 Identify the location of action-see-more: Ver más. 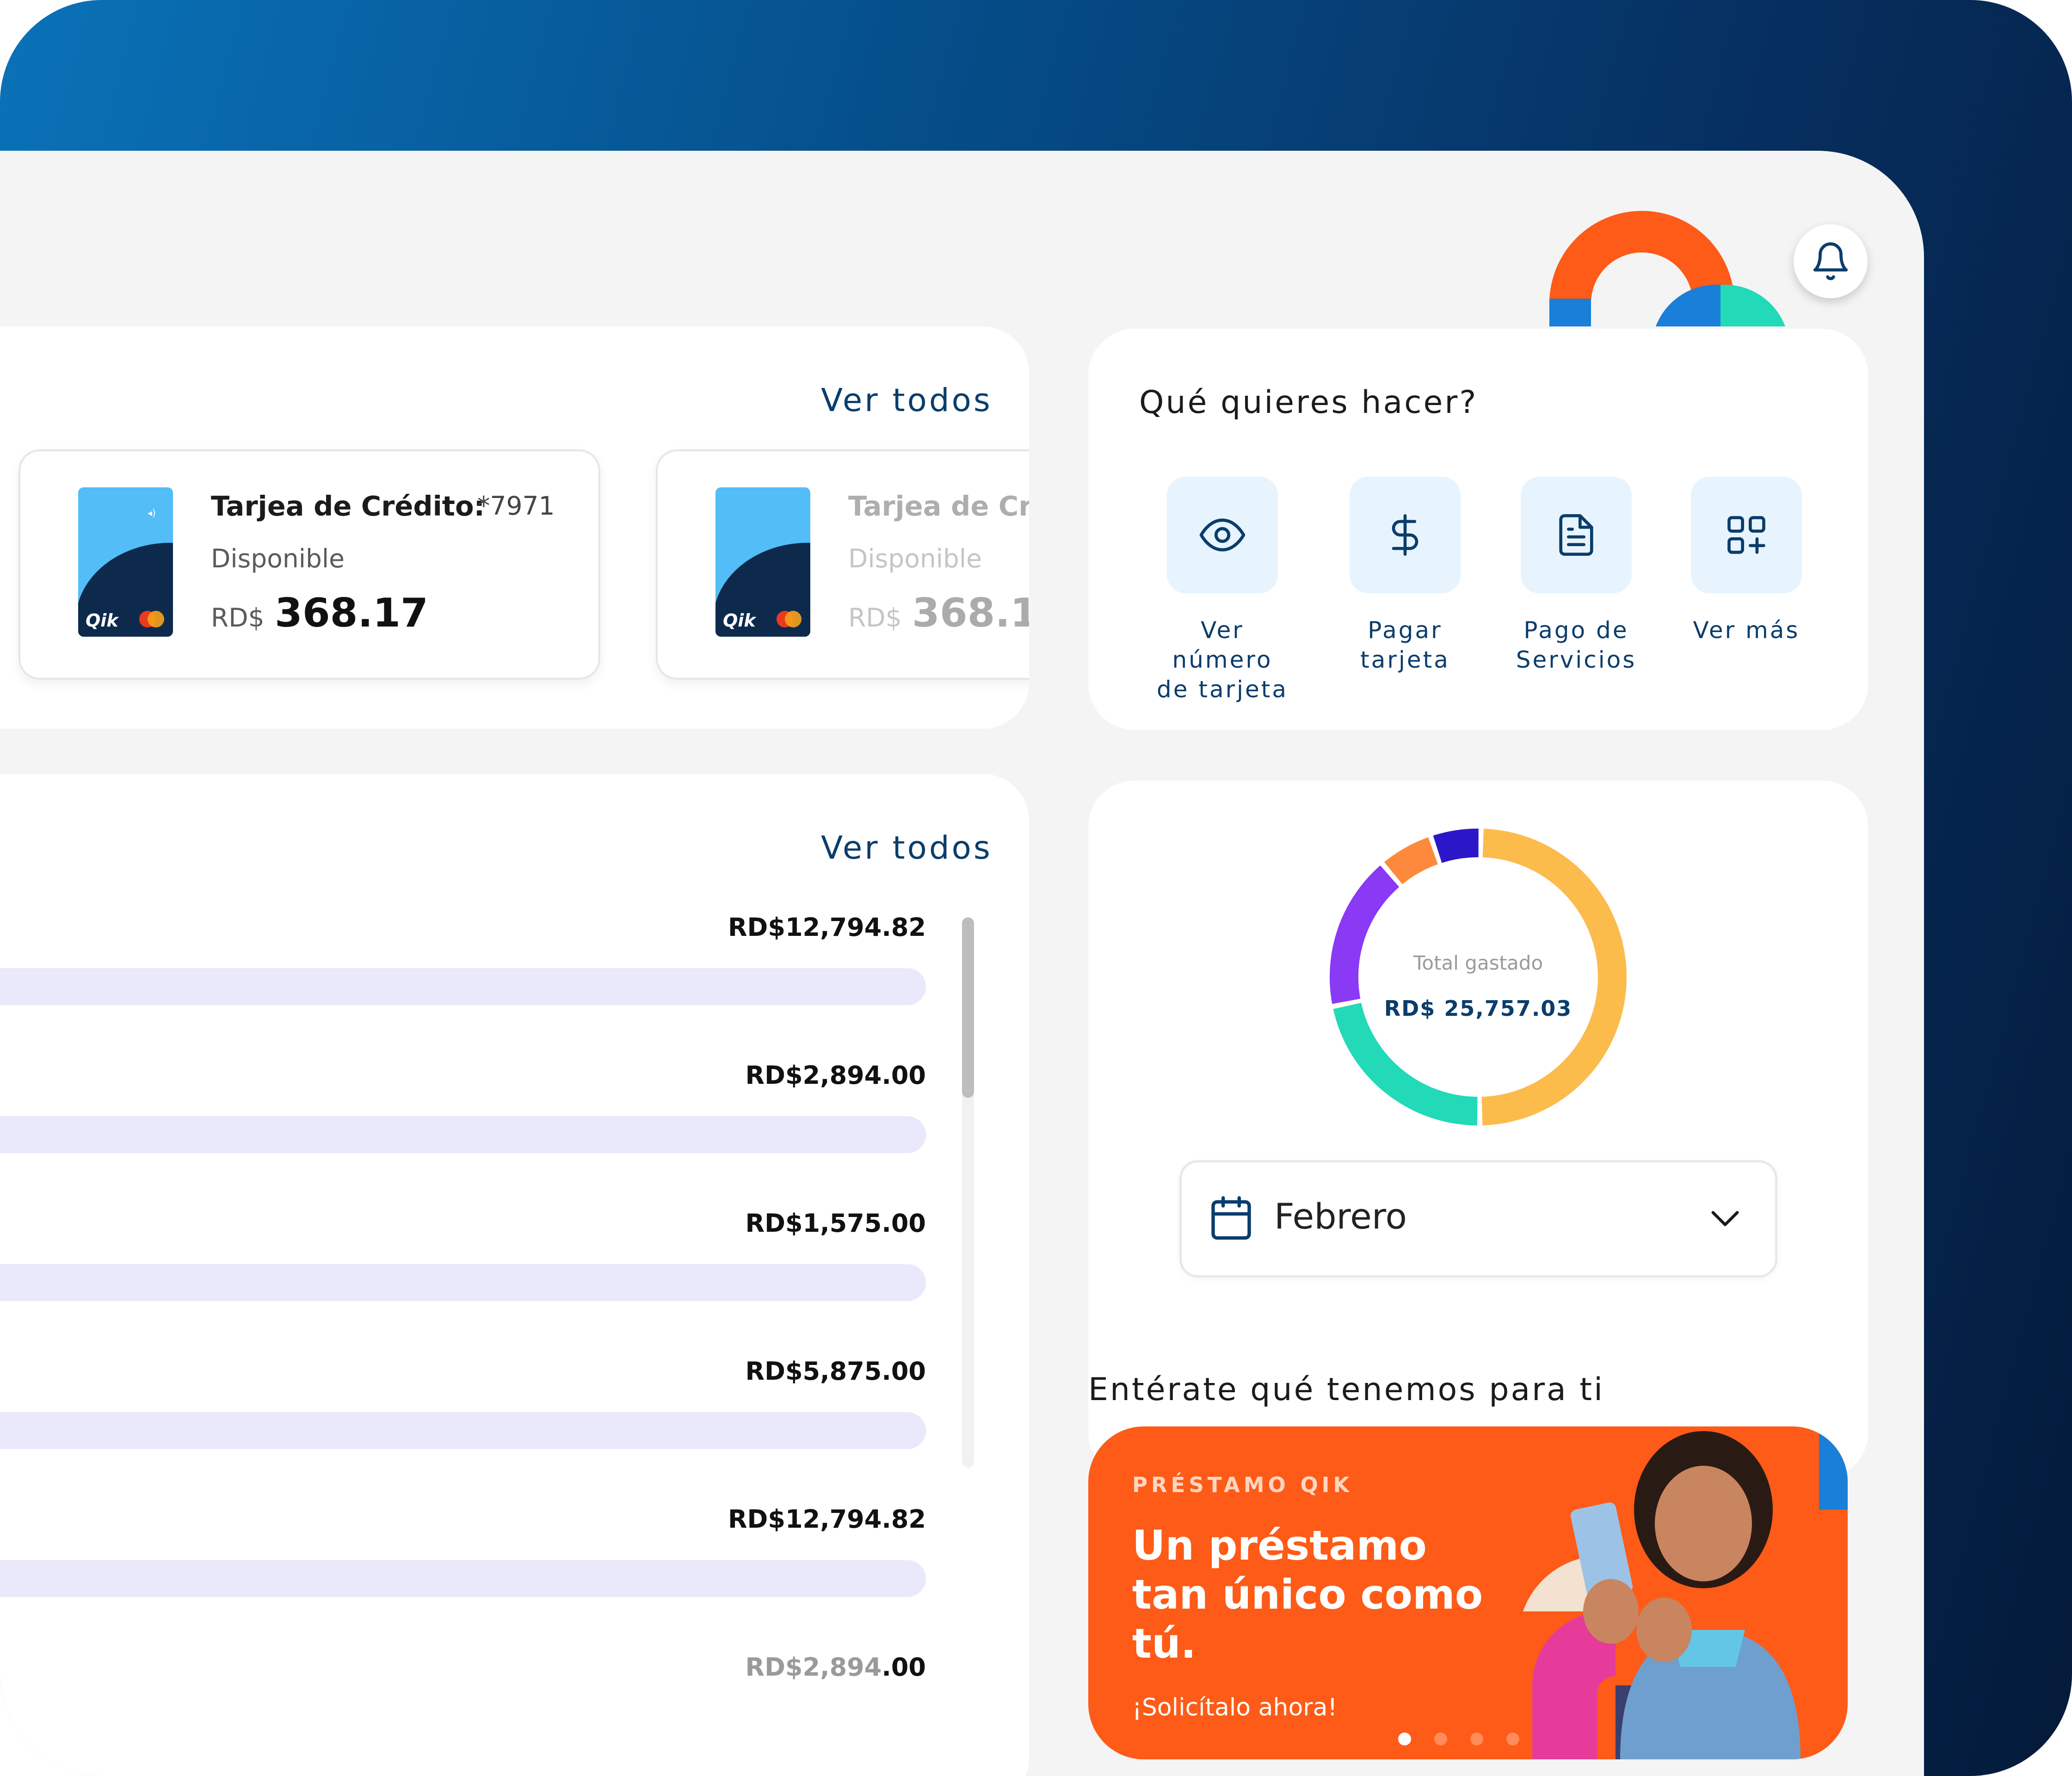
(1733, 583).